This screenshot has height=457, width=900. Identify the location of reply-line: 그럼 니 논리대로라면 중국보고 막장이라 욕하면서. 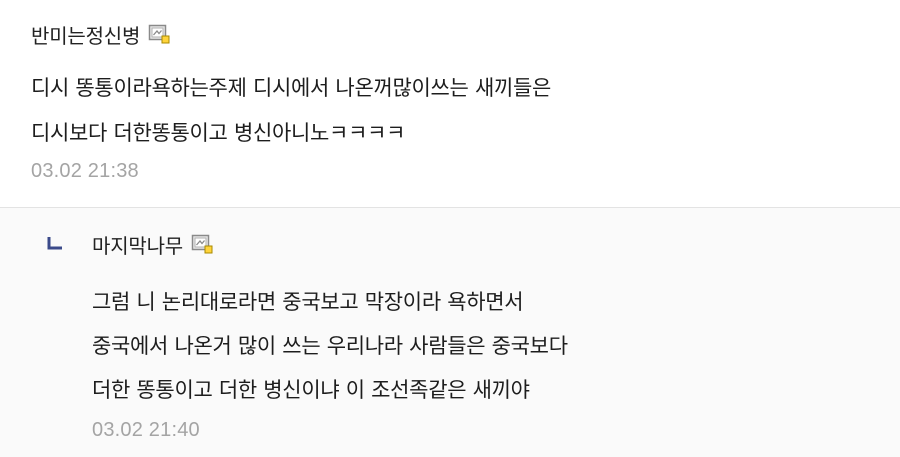
(308, 302).